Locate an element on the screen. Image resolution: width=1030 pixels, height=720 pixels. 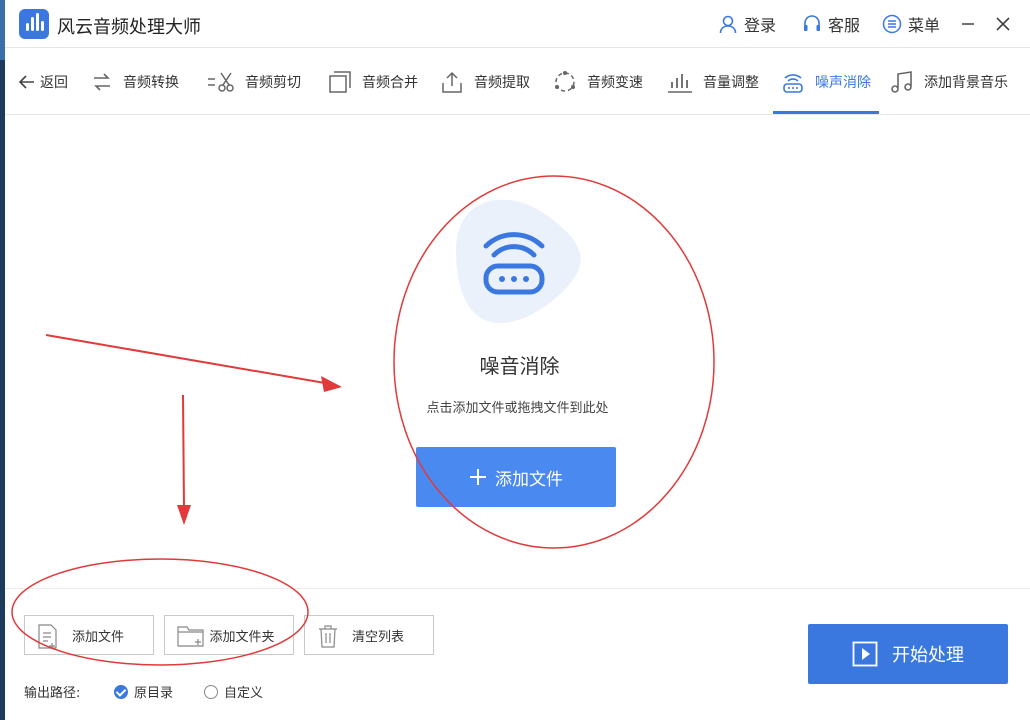
menu-button: 菜单 is located at coordinates (911, 24).